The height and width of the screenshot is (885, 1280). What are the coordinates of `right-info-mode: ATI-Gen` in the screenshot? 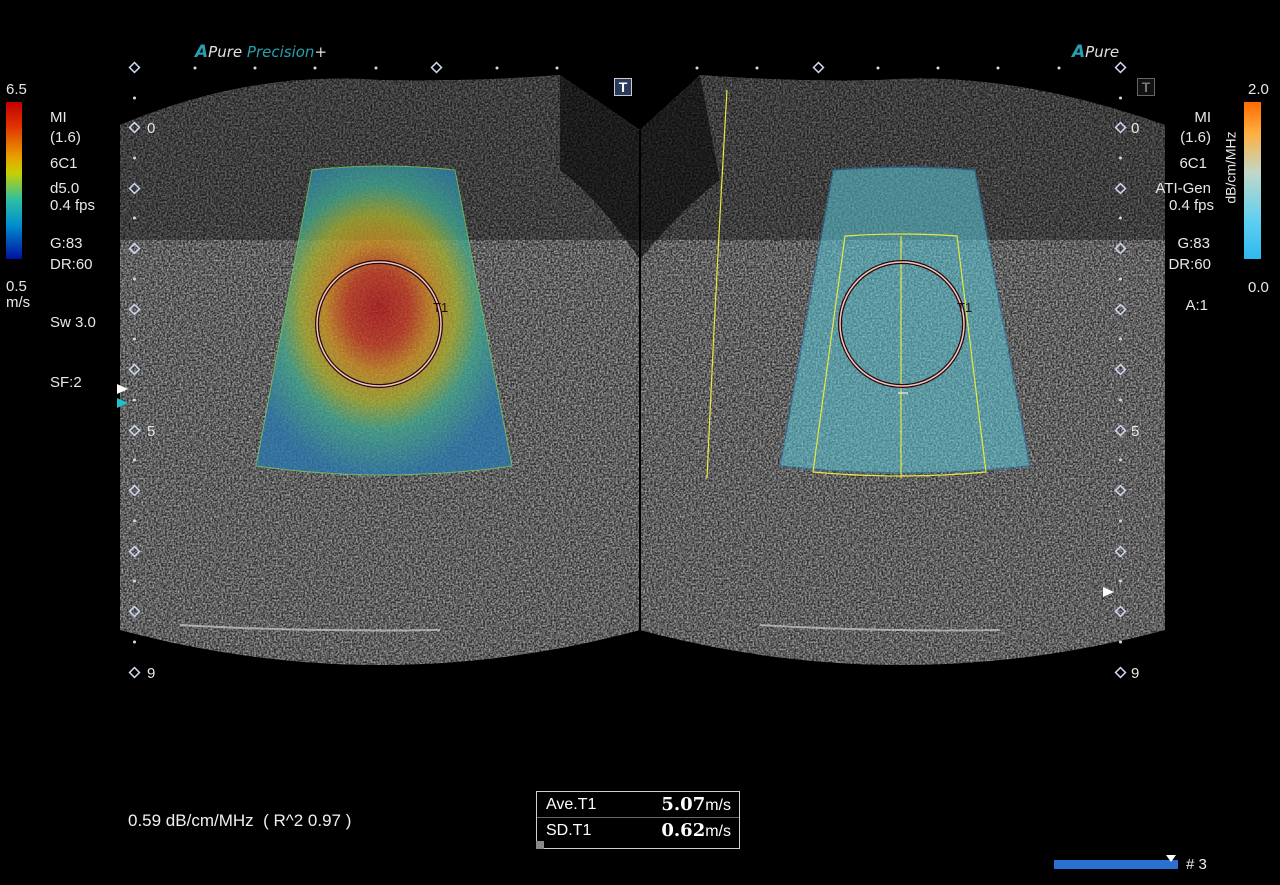 It's located at (1183, 188).